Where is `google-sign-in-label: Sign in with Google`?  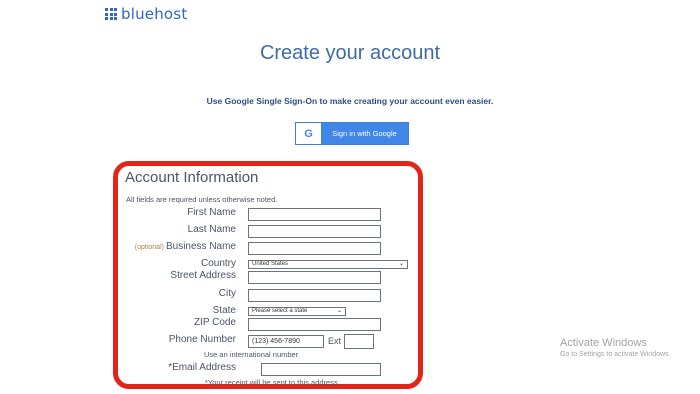
google-sign-in-label: Sign in with Google is located at coordinates (364, 133).